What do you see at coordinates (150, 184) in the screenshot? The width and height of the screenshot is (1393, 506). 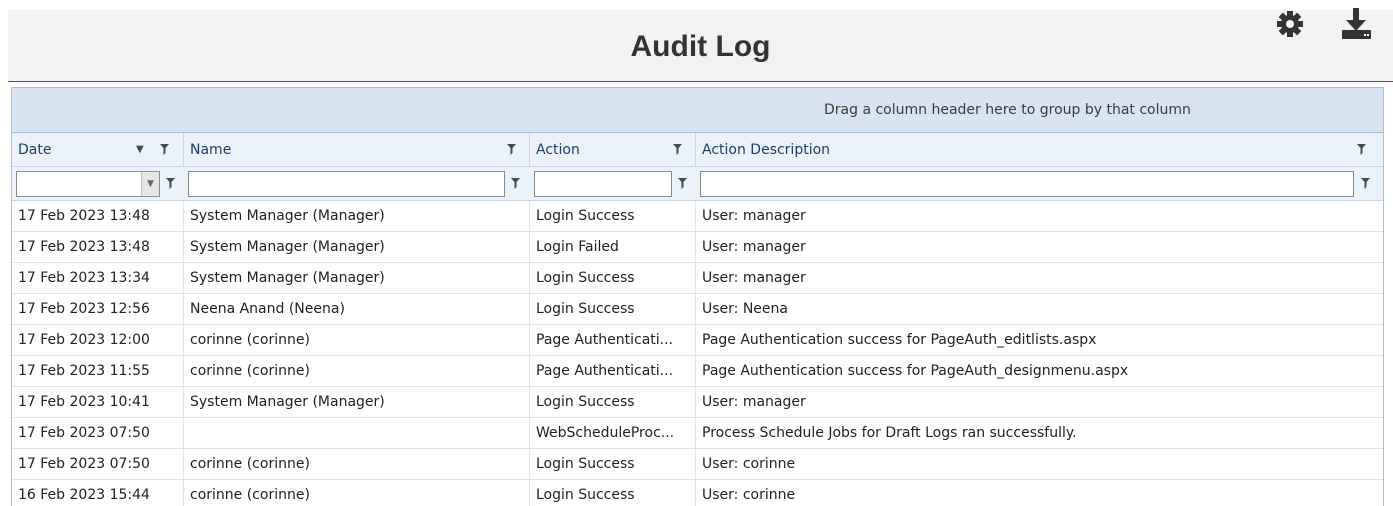 I see `chevron-down-icon: ▼` at bounding box center [150, 184].